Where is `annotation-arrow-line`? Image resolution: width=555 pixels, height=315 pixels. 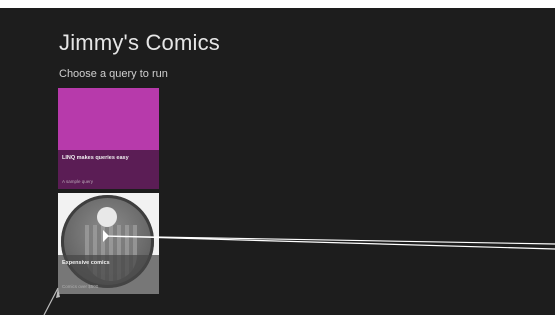 annotation-arrow-line is located at coordinates (51, 301).